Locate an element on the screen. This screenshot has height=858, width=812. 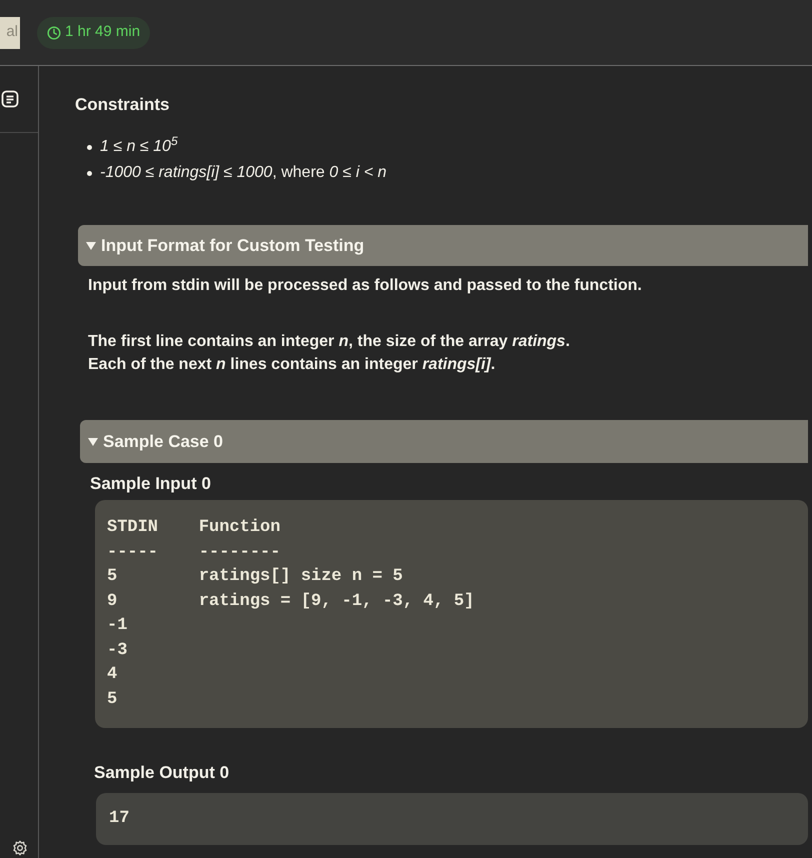
code-line: STDIN Function is located at coordinates (193, 528).